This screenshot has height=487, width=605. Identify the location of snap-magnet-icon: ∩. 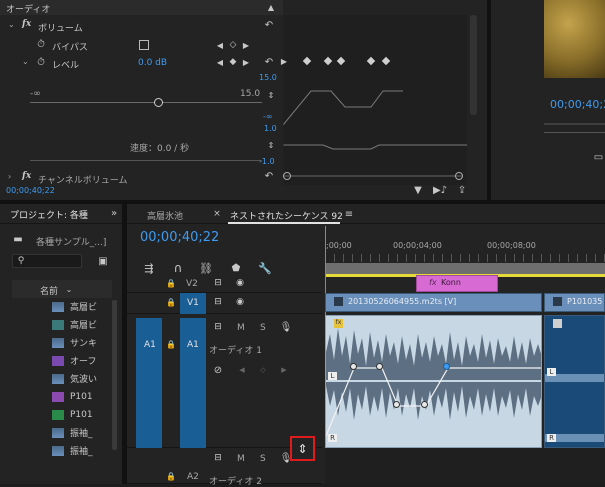
(178, 268).